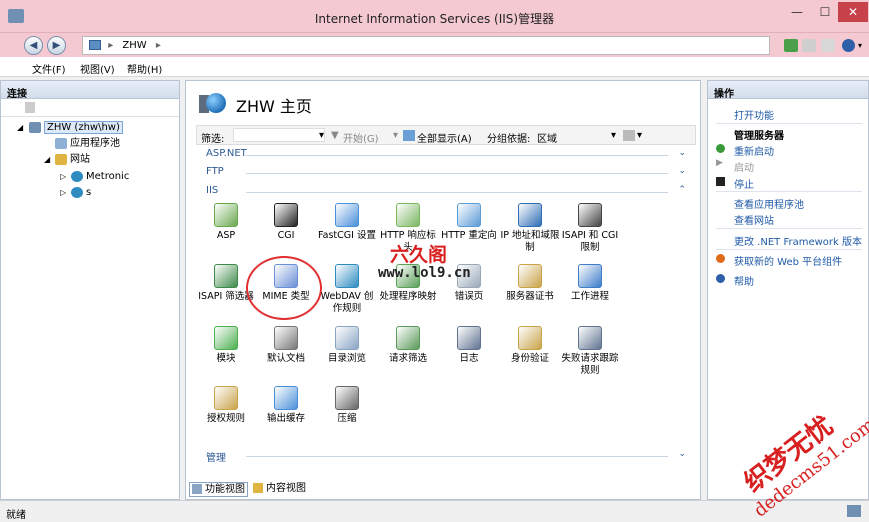  What do you see at coordinates (347, 235) in the screenshot?
I see `feature-label: FastCGI 设置` at bounding box center [347, 235].